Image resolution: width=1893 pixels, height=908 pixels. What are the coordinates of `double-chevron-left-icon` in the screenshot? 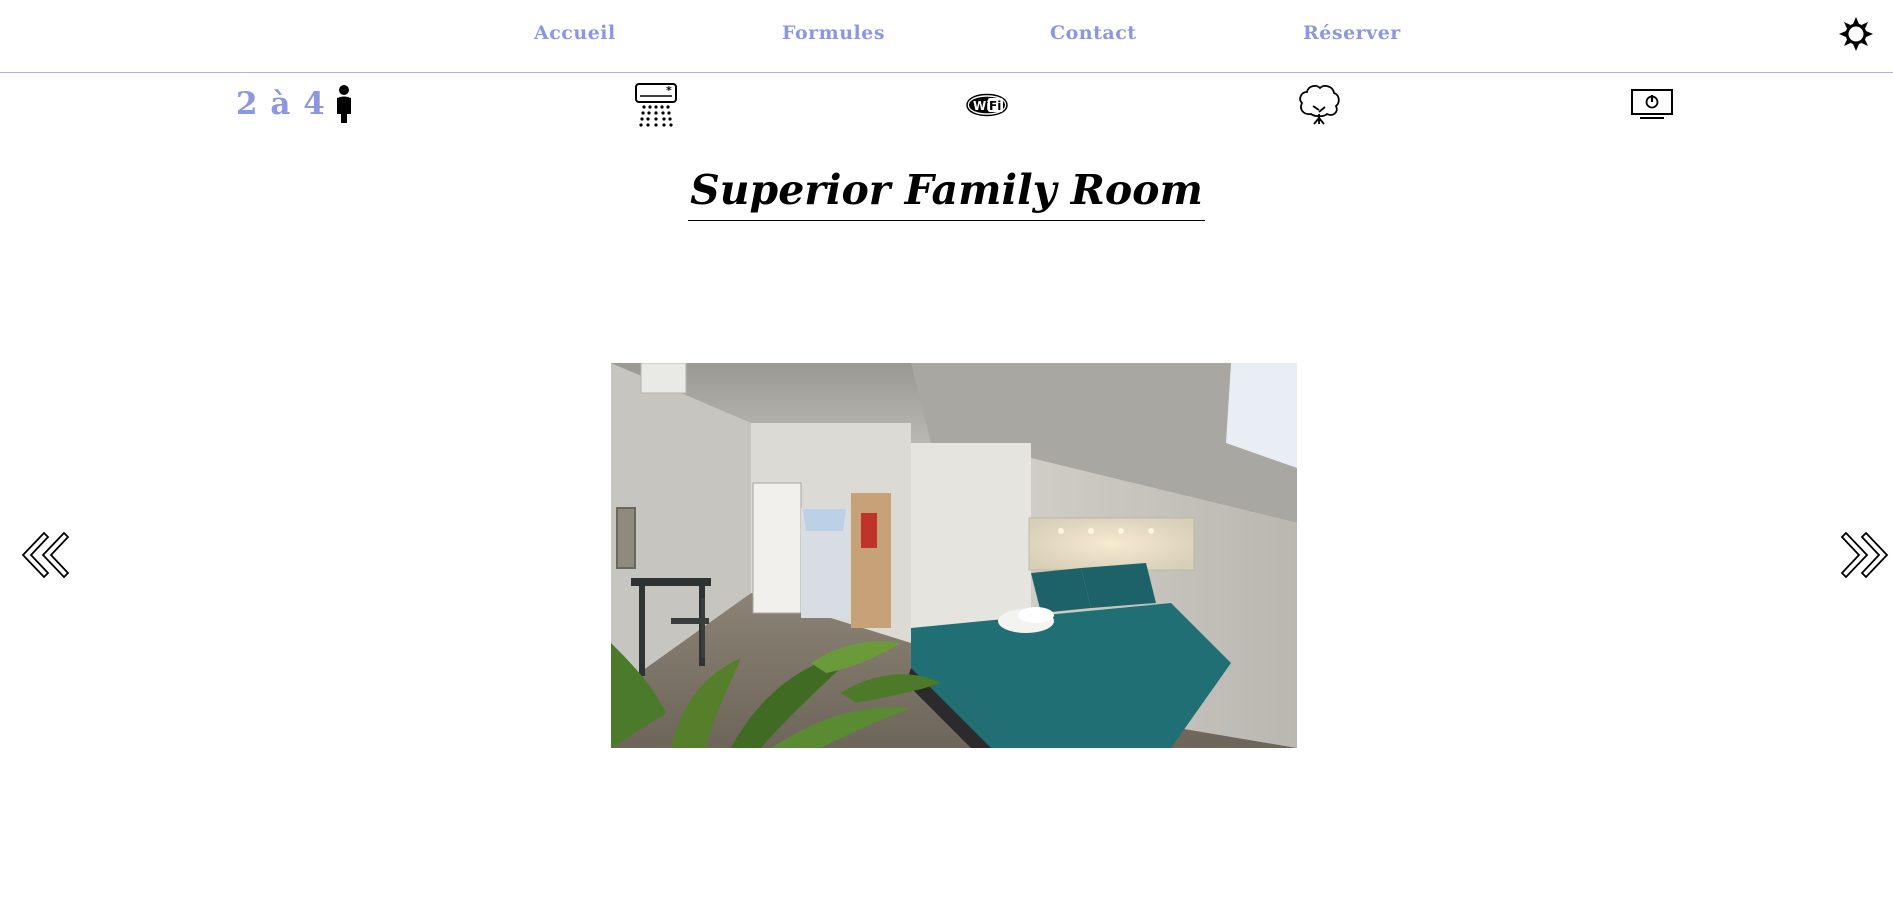 It's located at (45, 555).